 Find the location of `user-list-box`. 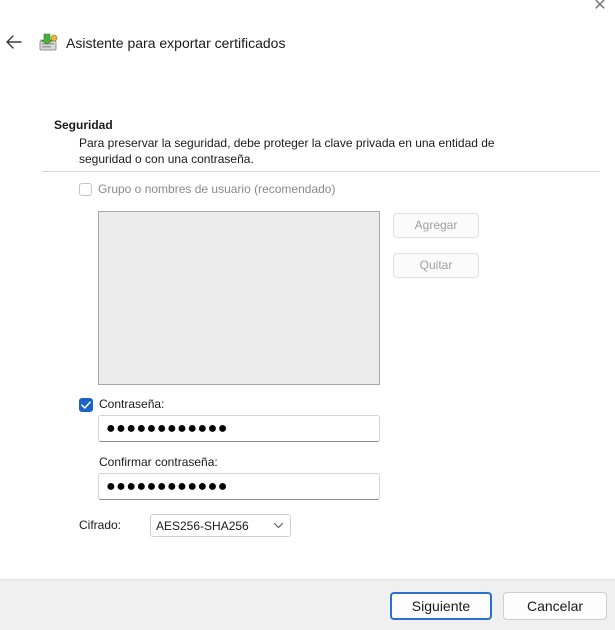

user-list-box is located at coordinates (239, 298).